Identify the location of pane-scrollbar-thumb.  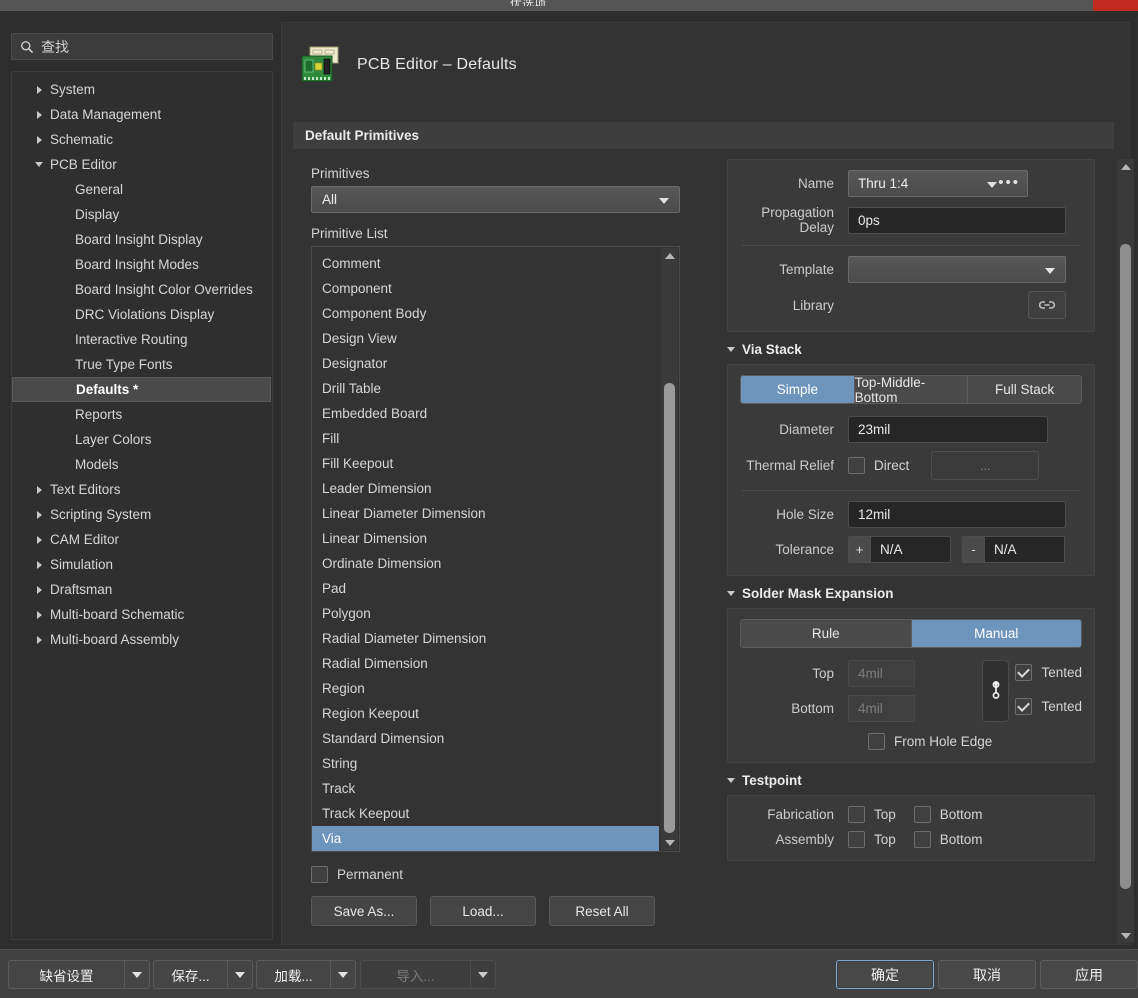
(1125, 566).